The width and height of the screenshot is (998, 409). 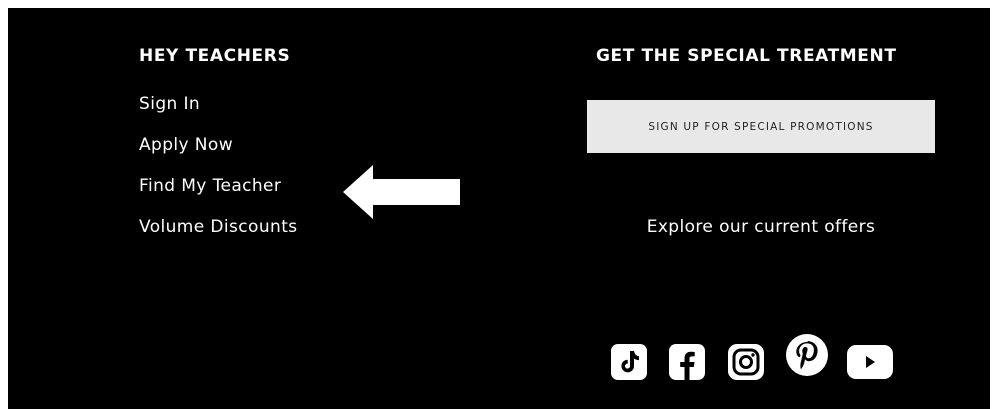 I want to click on list-item: Volume Discounts, so click(x=218, y=237).